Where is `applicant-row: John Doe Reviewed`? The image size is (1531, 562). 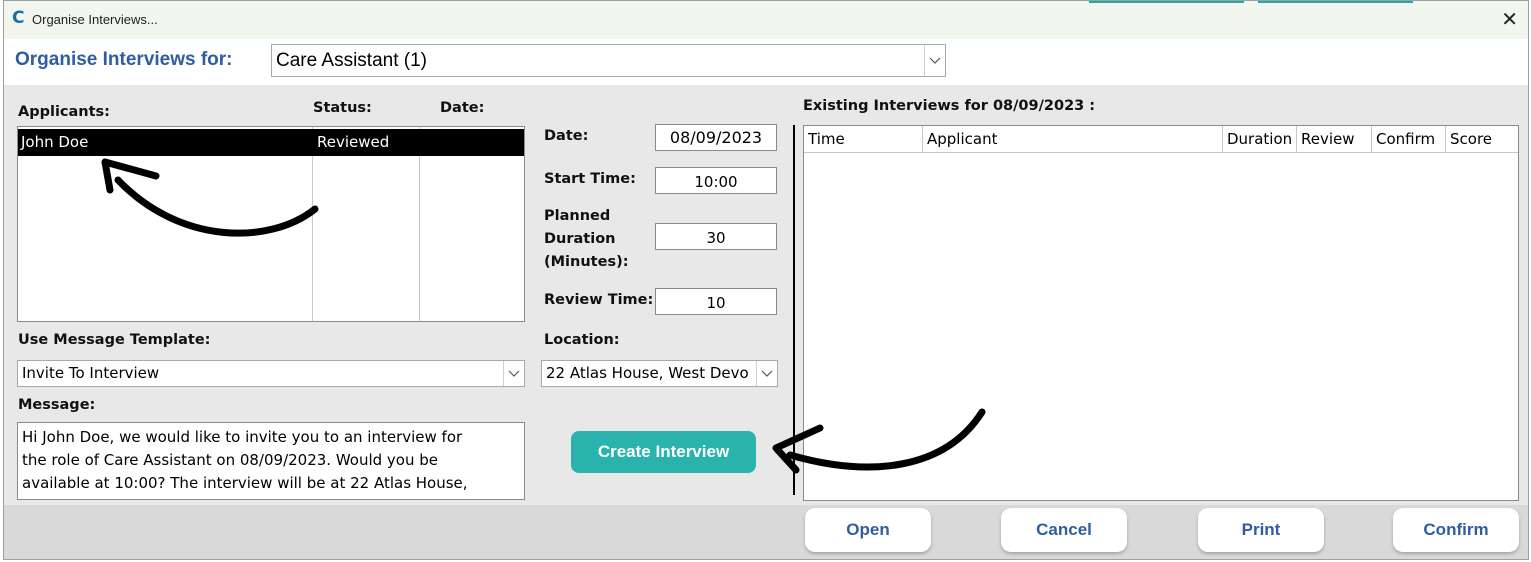
applicant-row: John Doe Reviewed is located at coordinates (271, 142).